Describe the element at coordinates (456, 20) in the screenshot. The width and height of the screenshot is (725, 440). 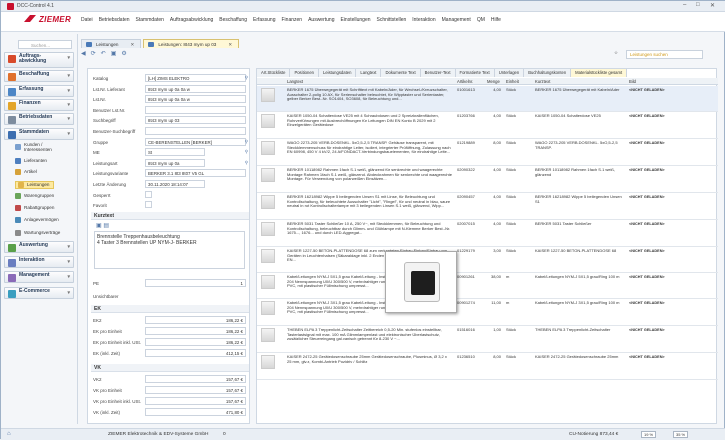
I see `menu-item-management: Management` at that location.